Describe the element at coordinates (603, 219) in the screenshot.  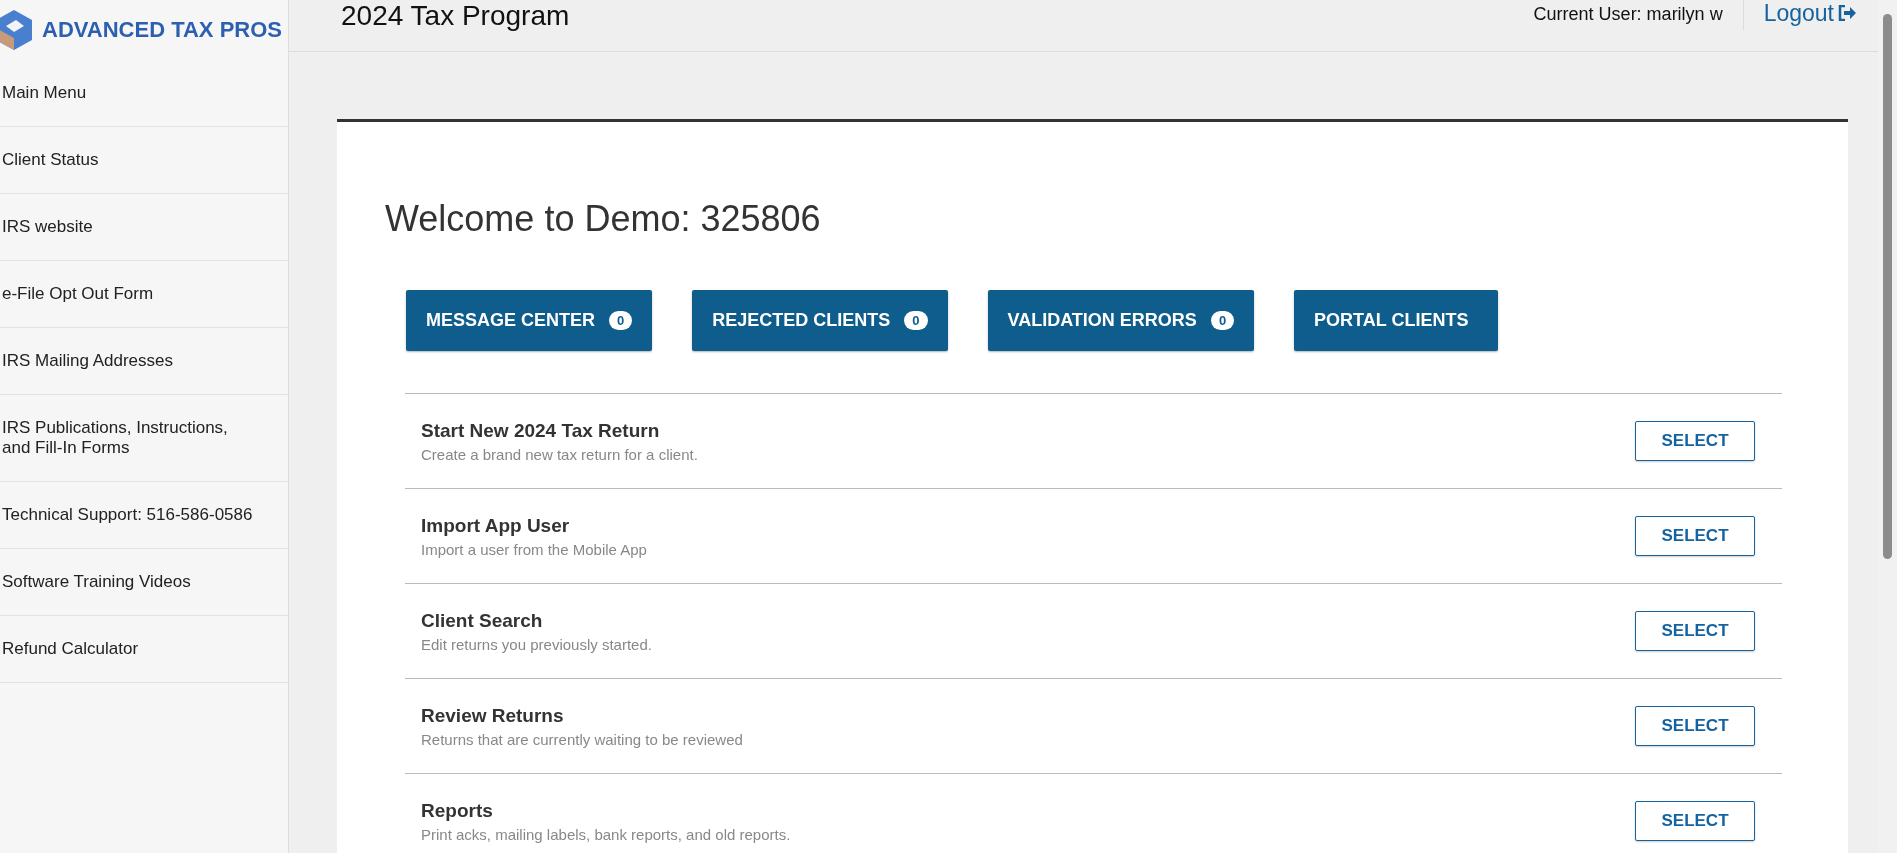
I see `welcome-heading: Welcome to Demo: 325806` at that location.